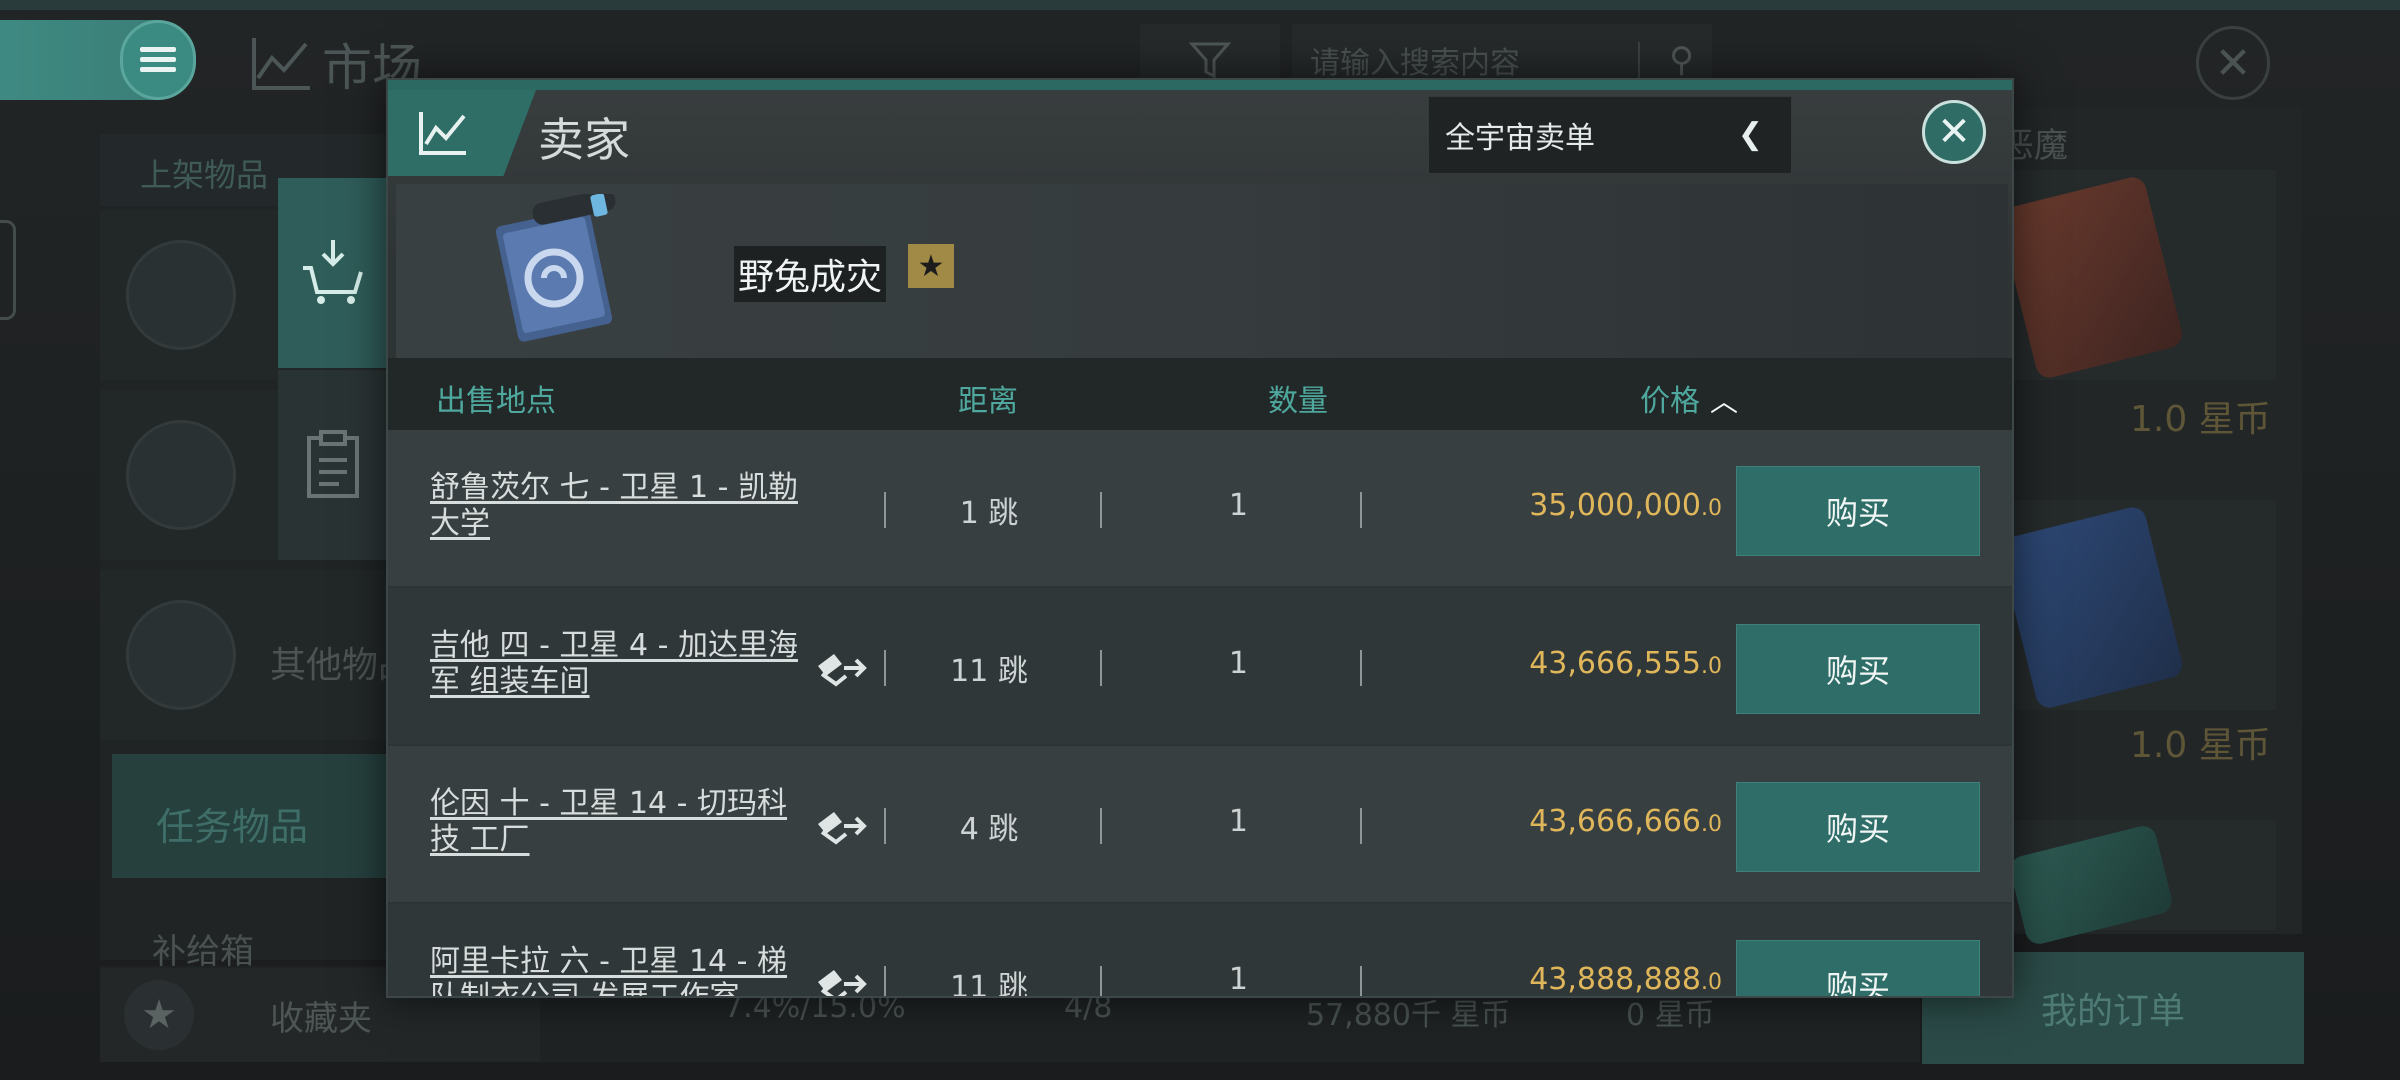 This screenshot has height=1080, width=2400. Describe the element at coordinates (1724, 400) in the screenshot. I see `sort-ascending-icon: ︿` at that location.